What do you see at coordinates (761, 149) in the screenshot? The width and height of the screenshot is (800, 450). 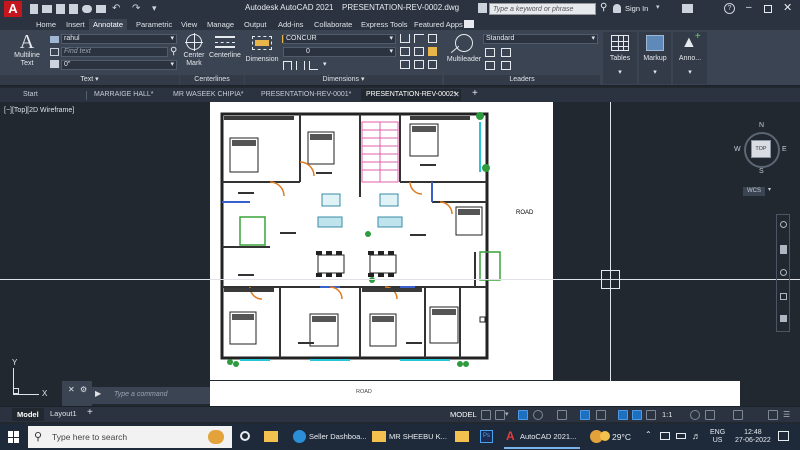 I see `viewcube-top-face: TOP` at bounding box center [761, 149].